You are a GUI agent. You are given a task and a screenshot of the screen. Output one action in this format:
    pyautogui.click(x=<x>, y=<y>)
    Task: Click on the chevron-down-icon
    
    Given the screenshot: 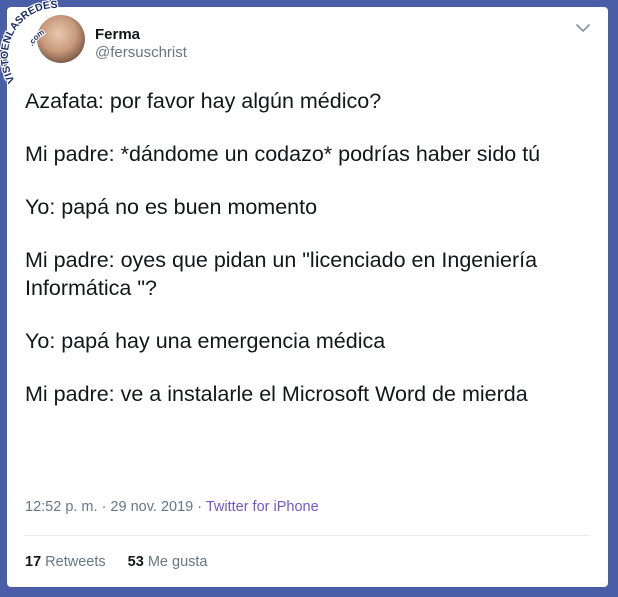 What is the action you would take?
    pyautogui.click(x=583, y=28)
    